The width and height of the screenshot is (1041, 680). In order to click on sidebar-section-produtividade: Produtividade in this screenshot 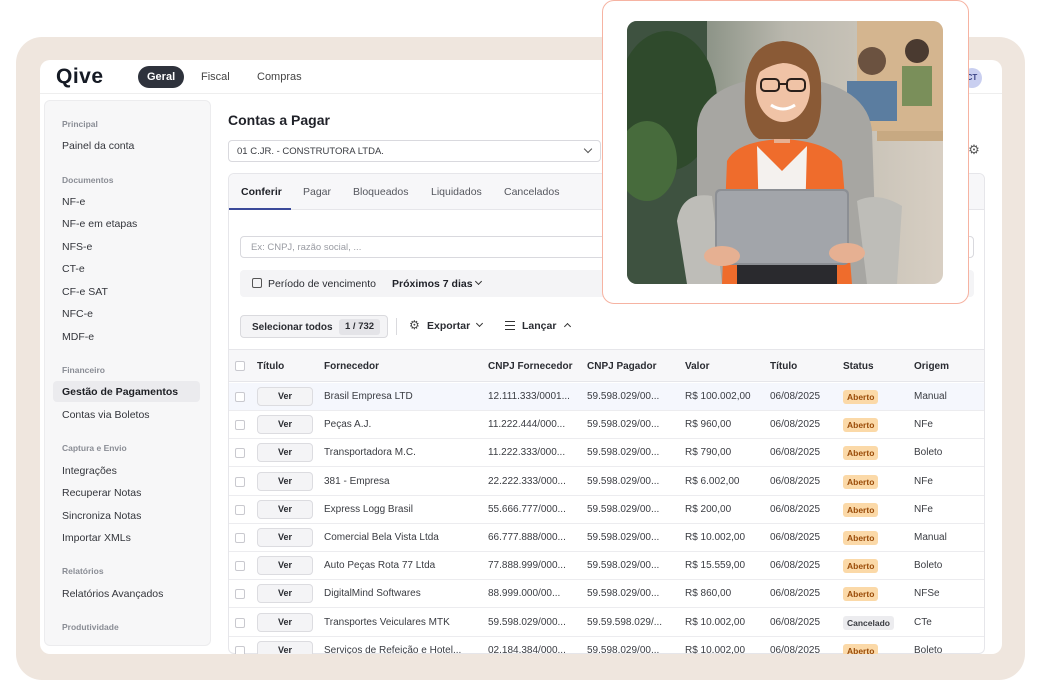, I will do `click(90, 627)`.